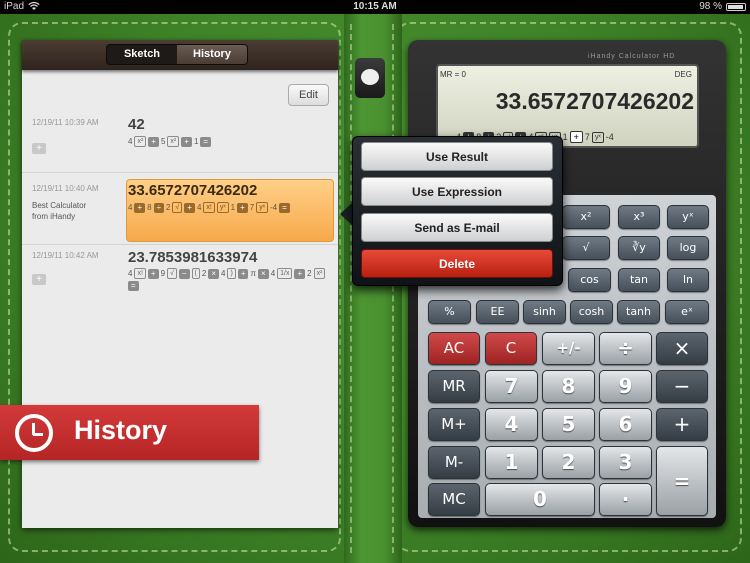  What do you see at coordinates (568, 424) in the screenshot?
I see `key-5: 5` at bounding box center [568, 424].